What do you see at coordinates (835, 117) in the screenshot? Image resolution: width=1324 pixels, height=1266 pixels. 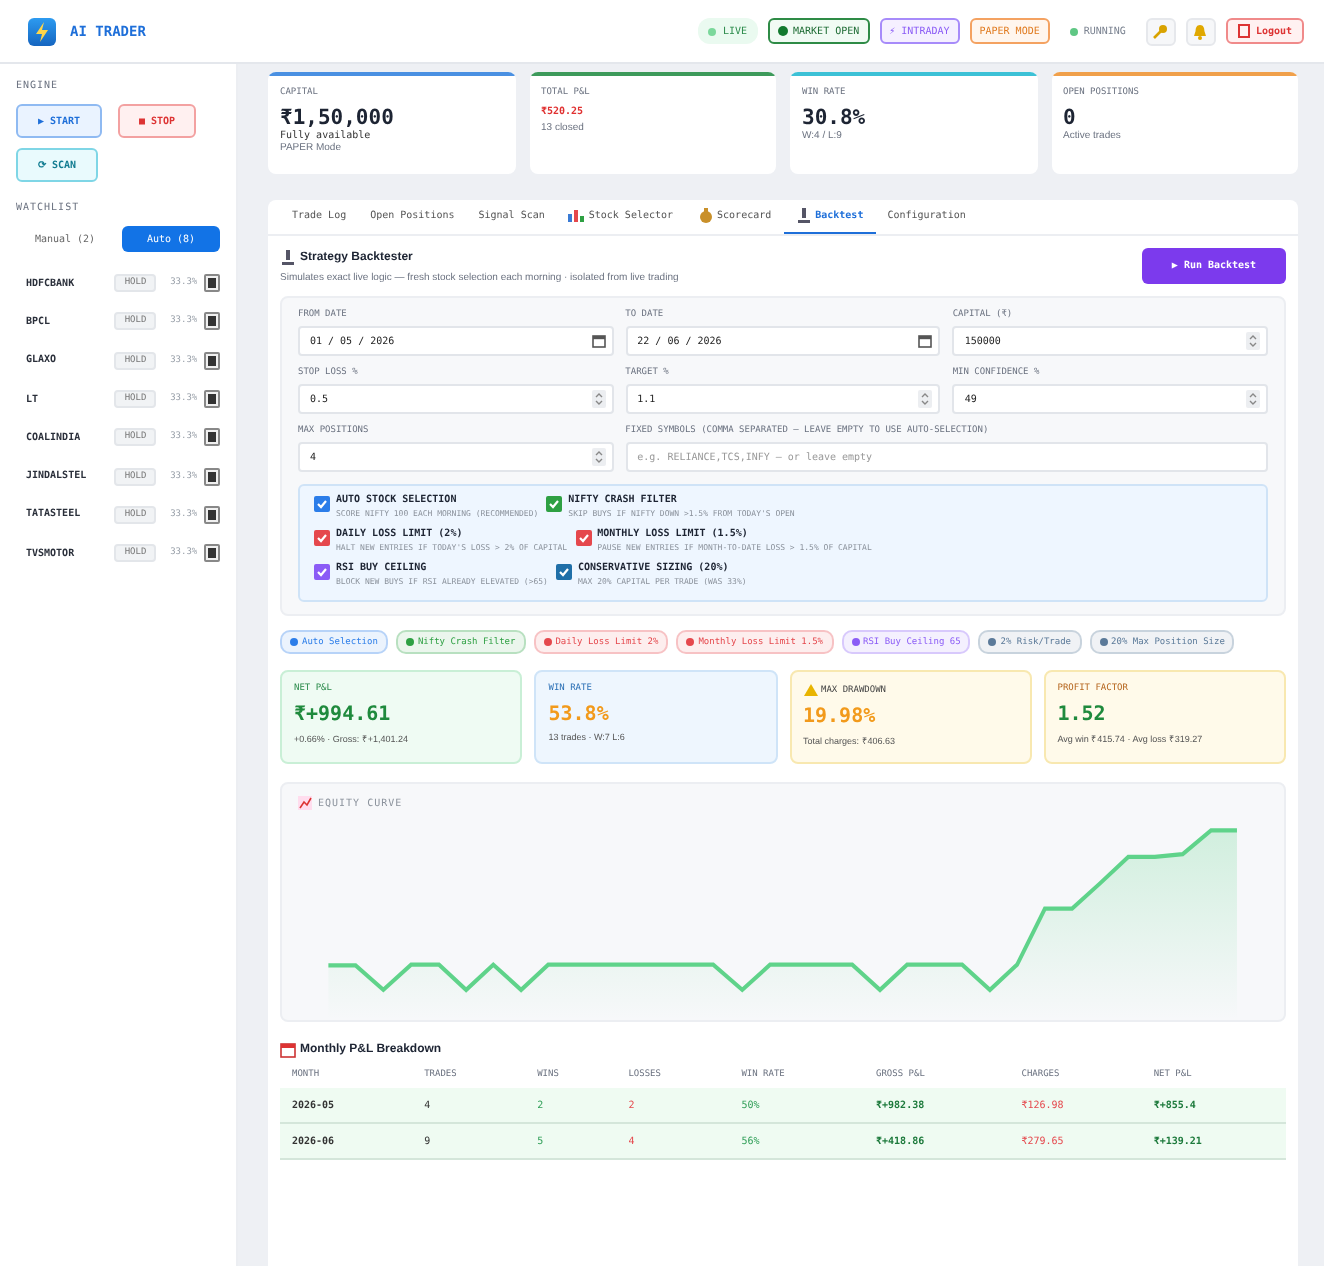 I see `stat-value: 30.8%` at bounding box center [835, 117].